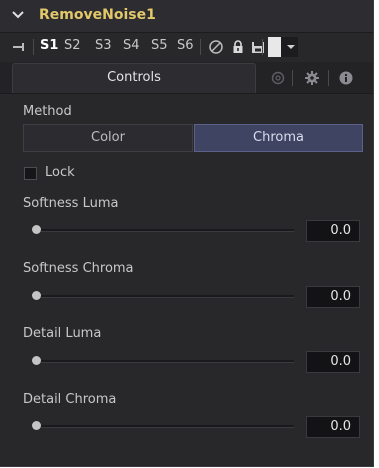 This screenshot has height=468, width=379. What do you see at coordinates (36, 360) in the screenshot?
I see `detail-luma-slider-handle` at bounding box center [36, 360].